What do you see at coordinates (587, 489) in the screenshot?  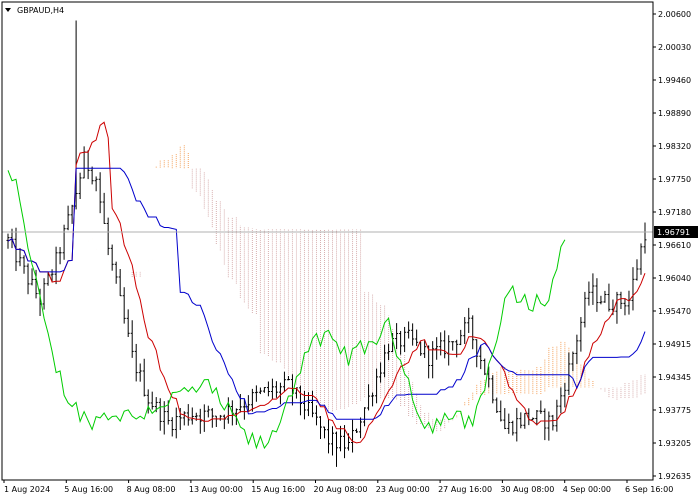 I see `time-tick-label: 4 Sep 00:00` at bounding box center [587, 489].